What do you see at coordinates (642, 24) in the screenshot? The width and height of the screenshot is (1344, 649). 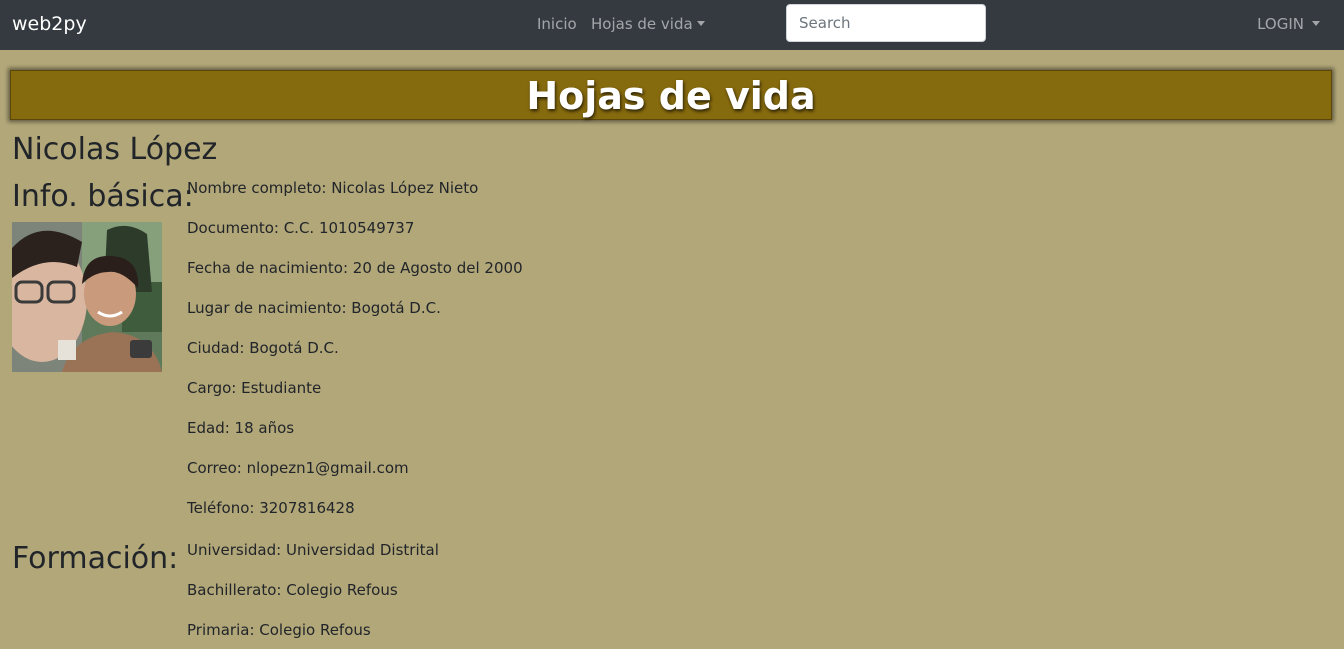 I see `nav-hojas-de-vida-label: Hojas de vida` at bounding box center [642, 24].